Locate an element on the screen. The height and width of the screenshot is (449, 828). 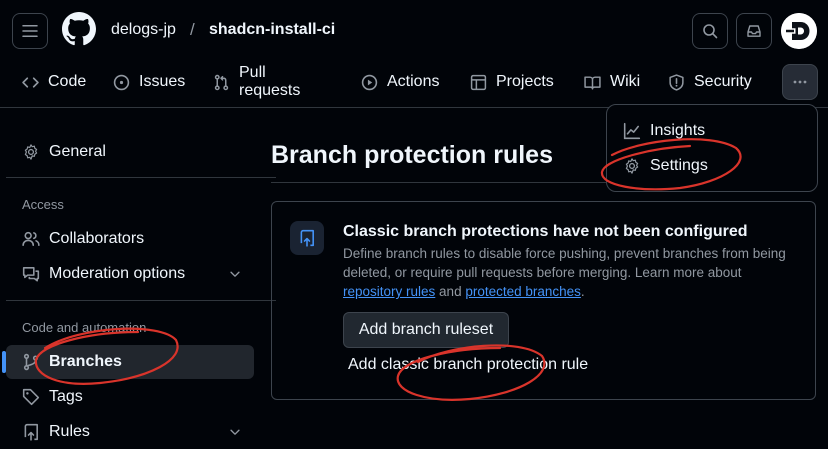
user-avatar is located at coordinates (799, 31).